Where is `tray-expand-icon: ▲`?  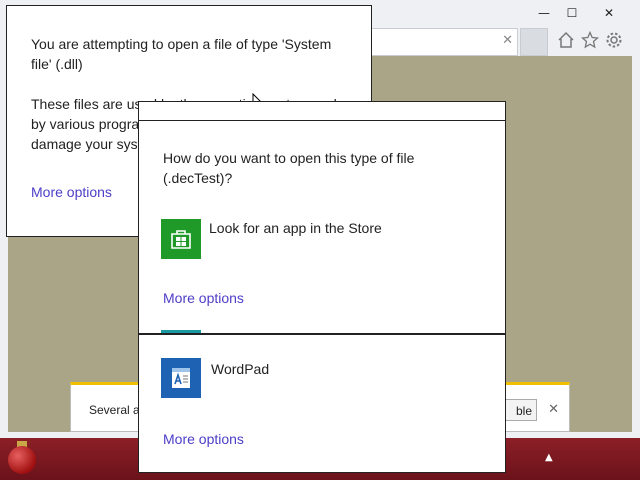 tray-expand-icon: ▲ is located at coordinates (549, 457).